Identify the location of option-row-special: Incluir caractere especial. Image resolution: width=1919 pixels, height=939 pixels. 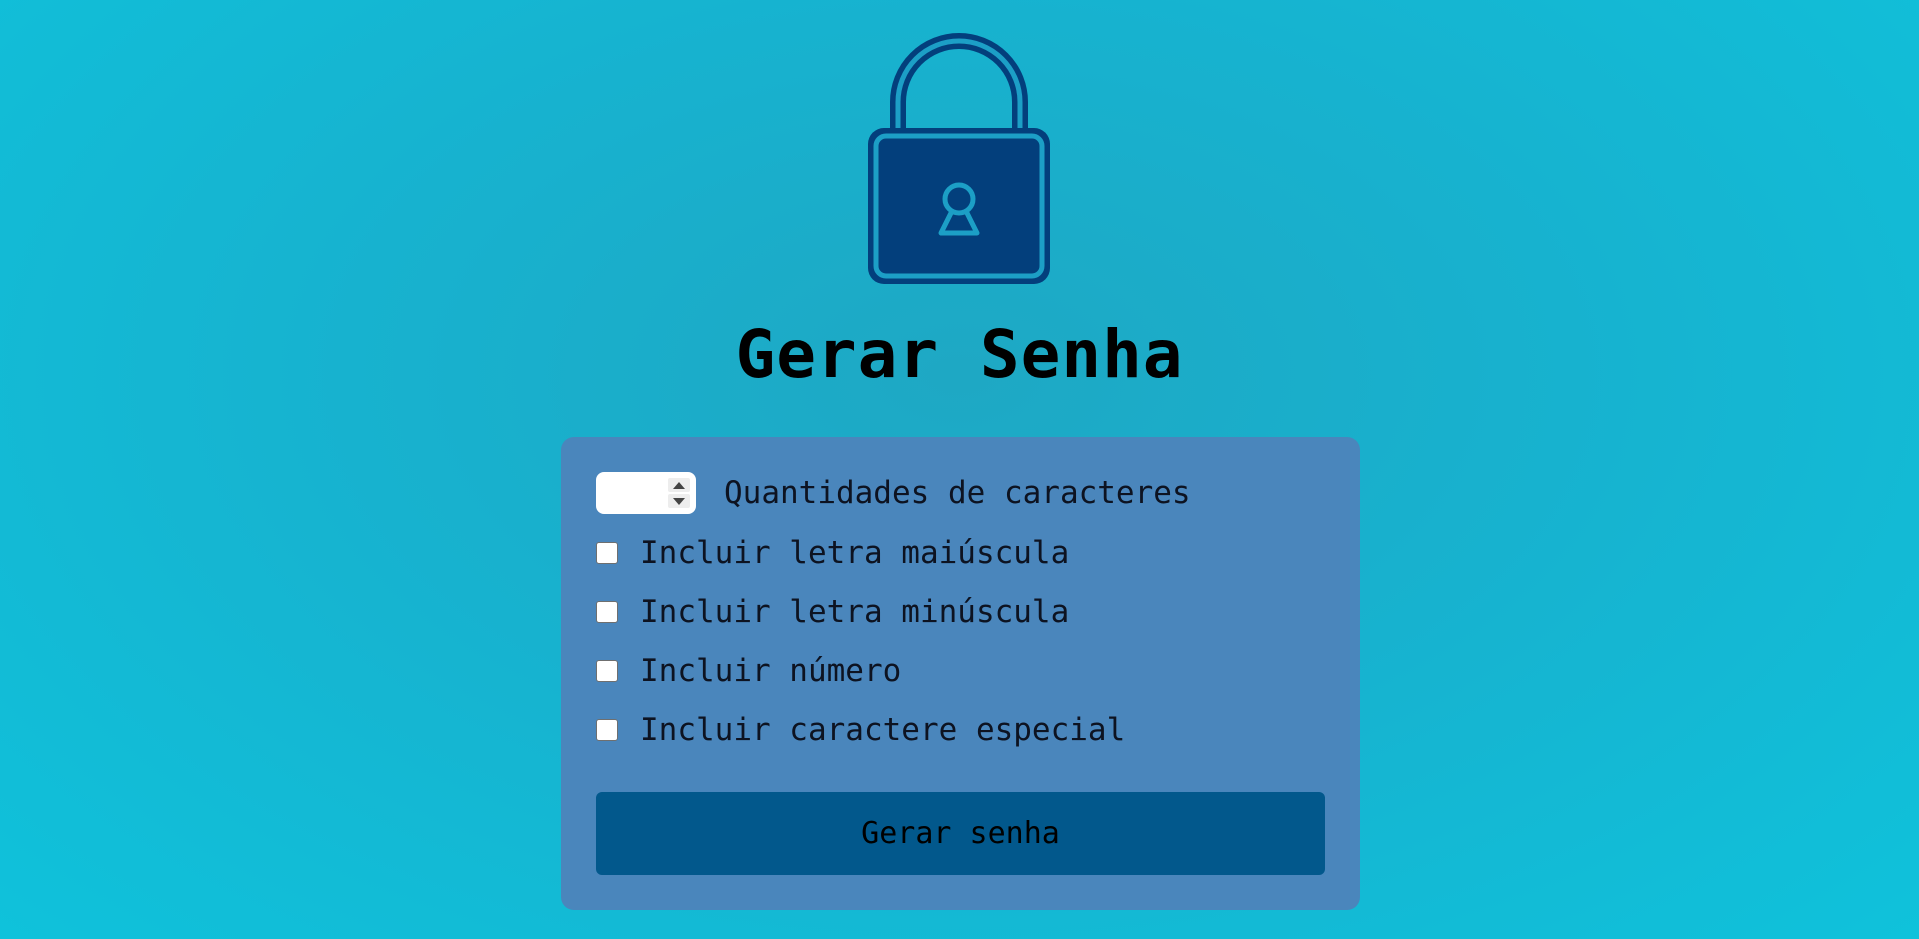
(860, 730).